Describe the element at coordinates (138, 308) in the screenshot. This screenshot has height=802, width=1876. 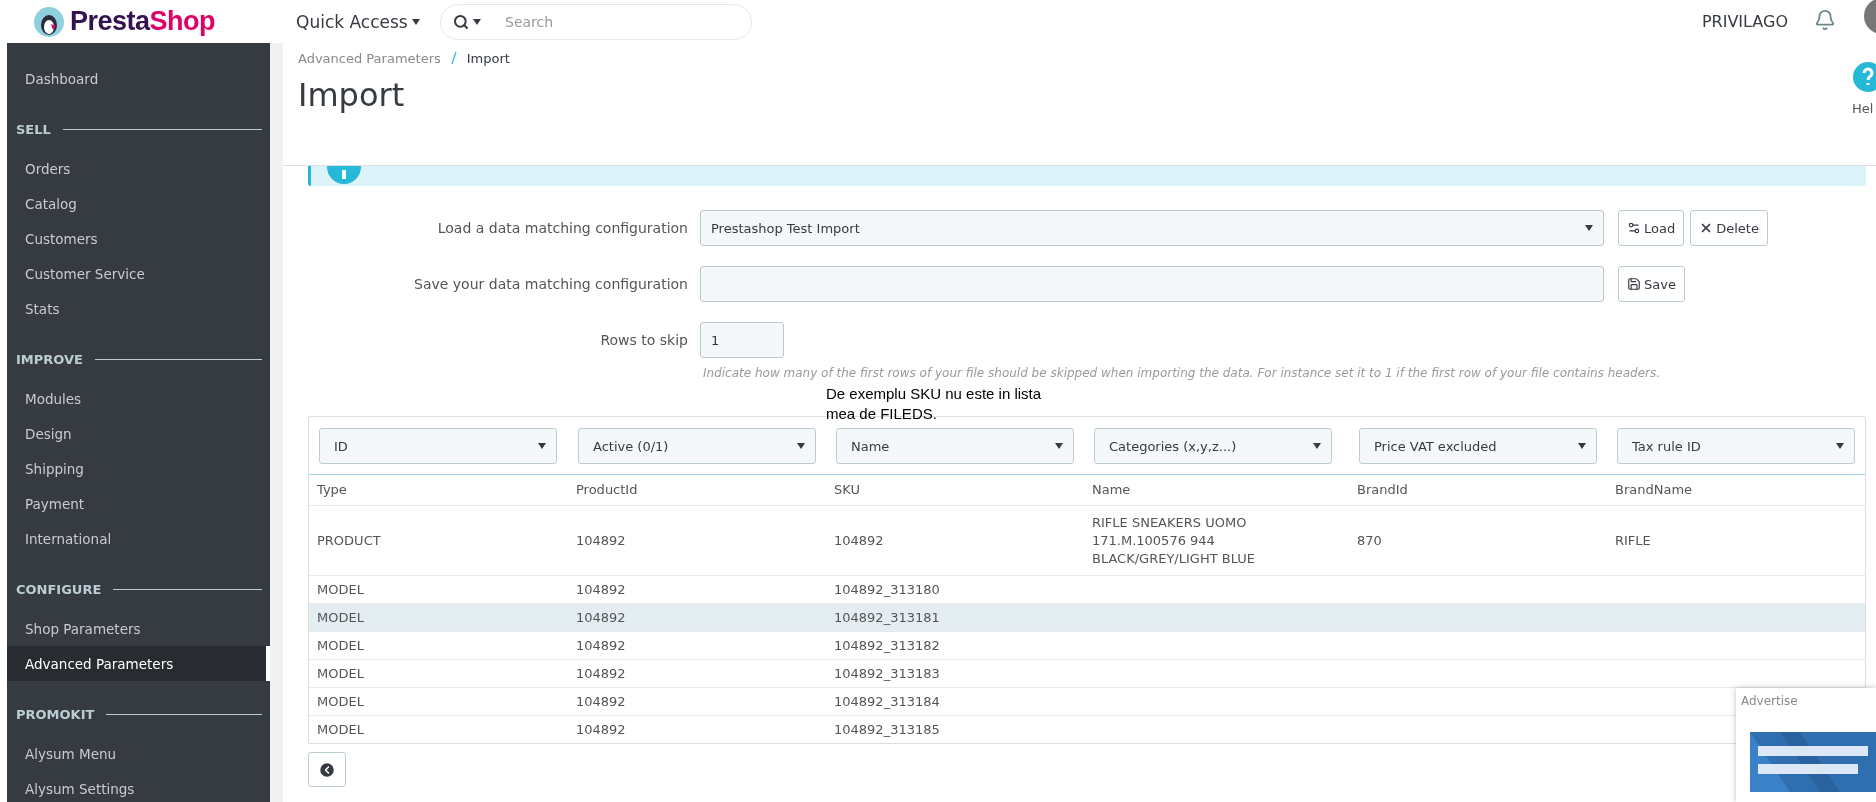
I see `sidebar-item: Stats` at that location.